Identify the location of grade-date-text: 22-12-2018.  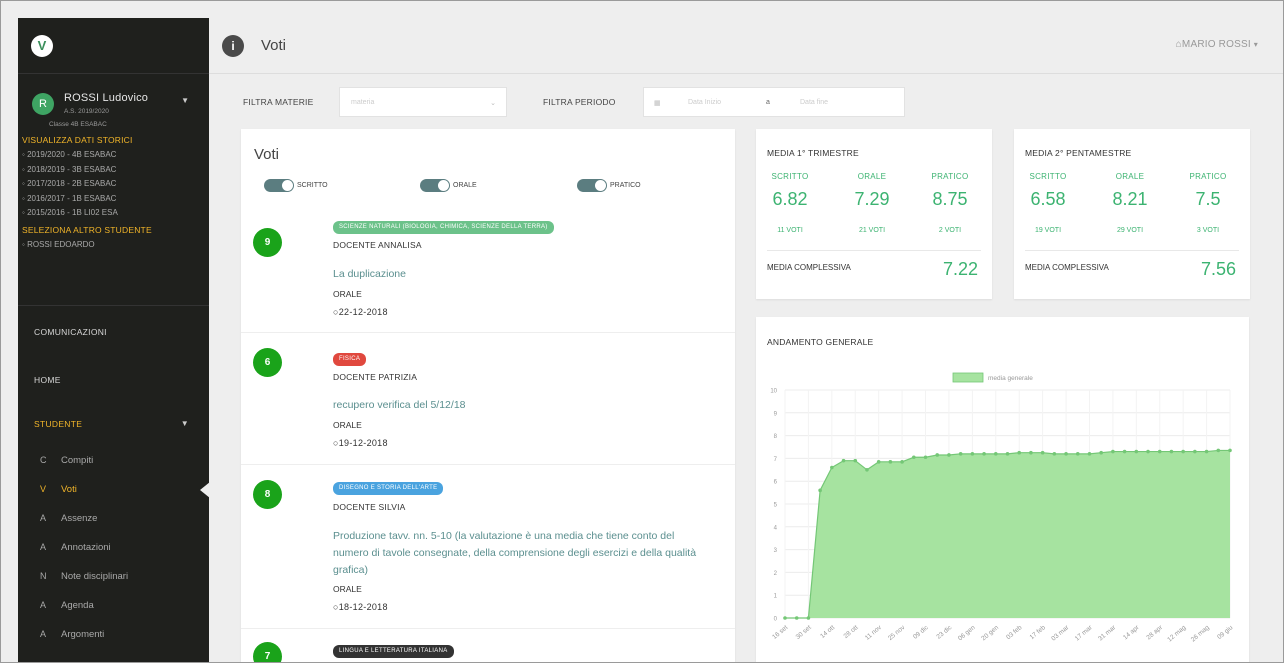
(363, 312).